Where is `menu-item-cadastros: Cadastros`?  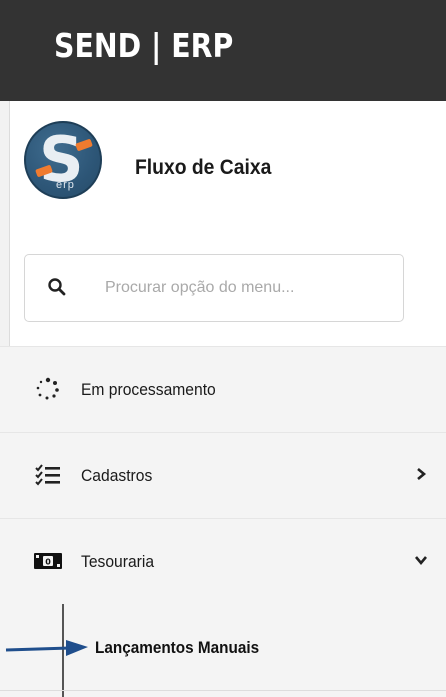 menu-item-cadastros: Cadastros is located at coordinates (223, 475).